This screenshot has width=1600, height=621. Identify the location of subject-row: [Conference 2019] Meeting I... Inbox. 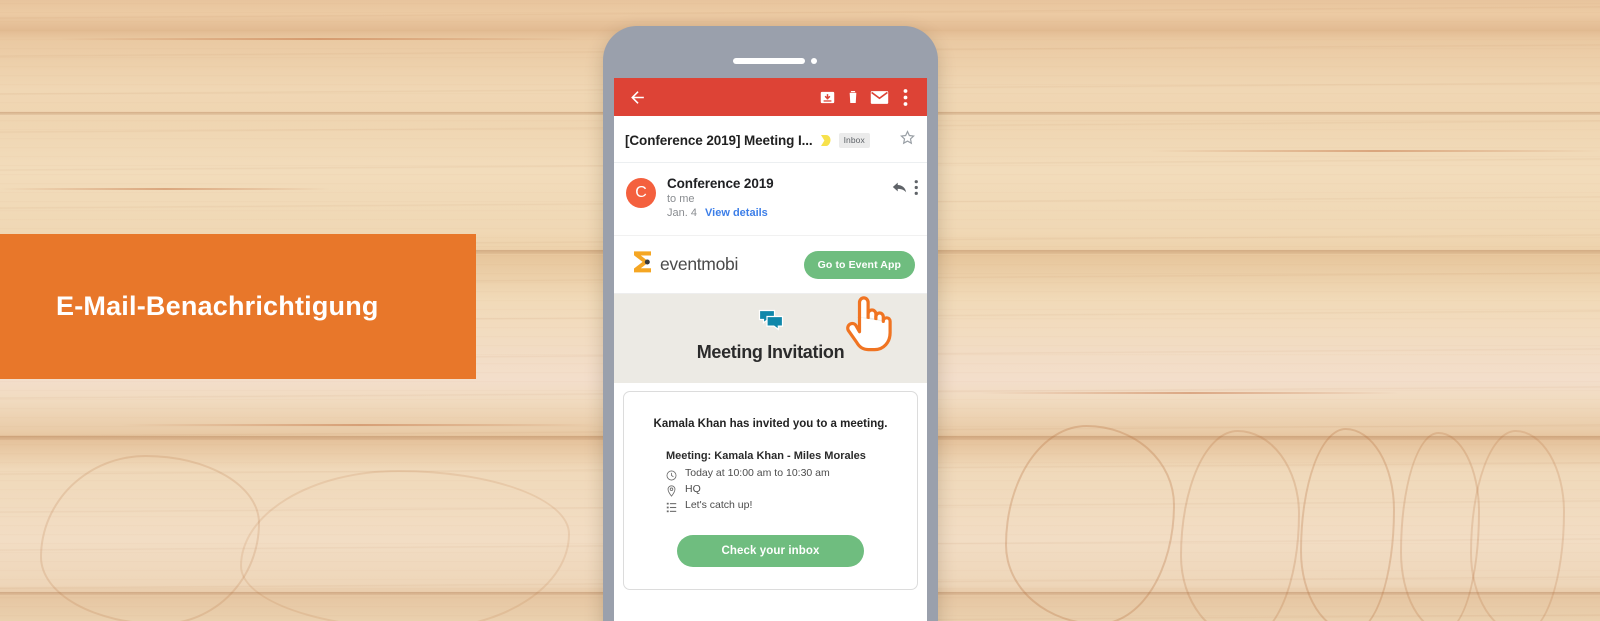
(770, 139).